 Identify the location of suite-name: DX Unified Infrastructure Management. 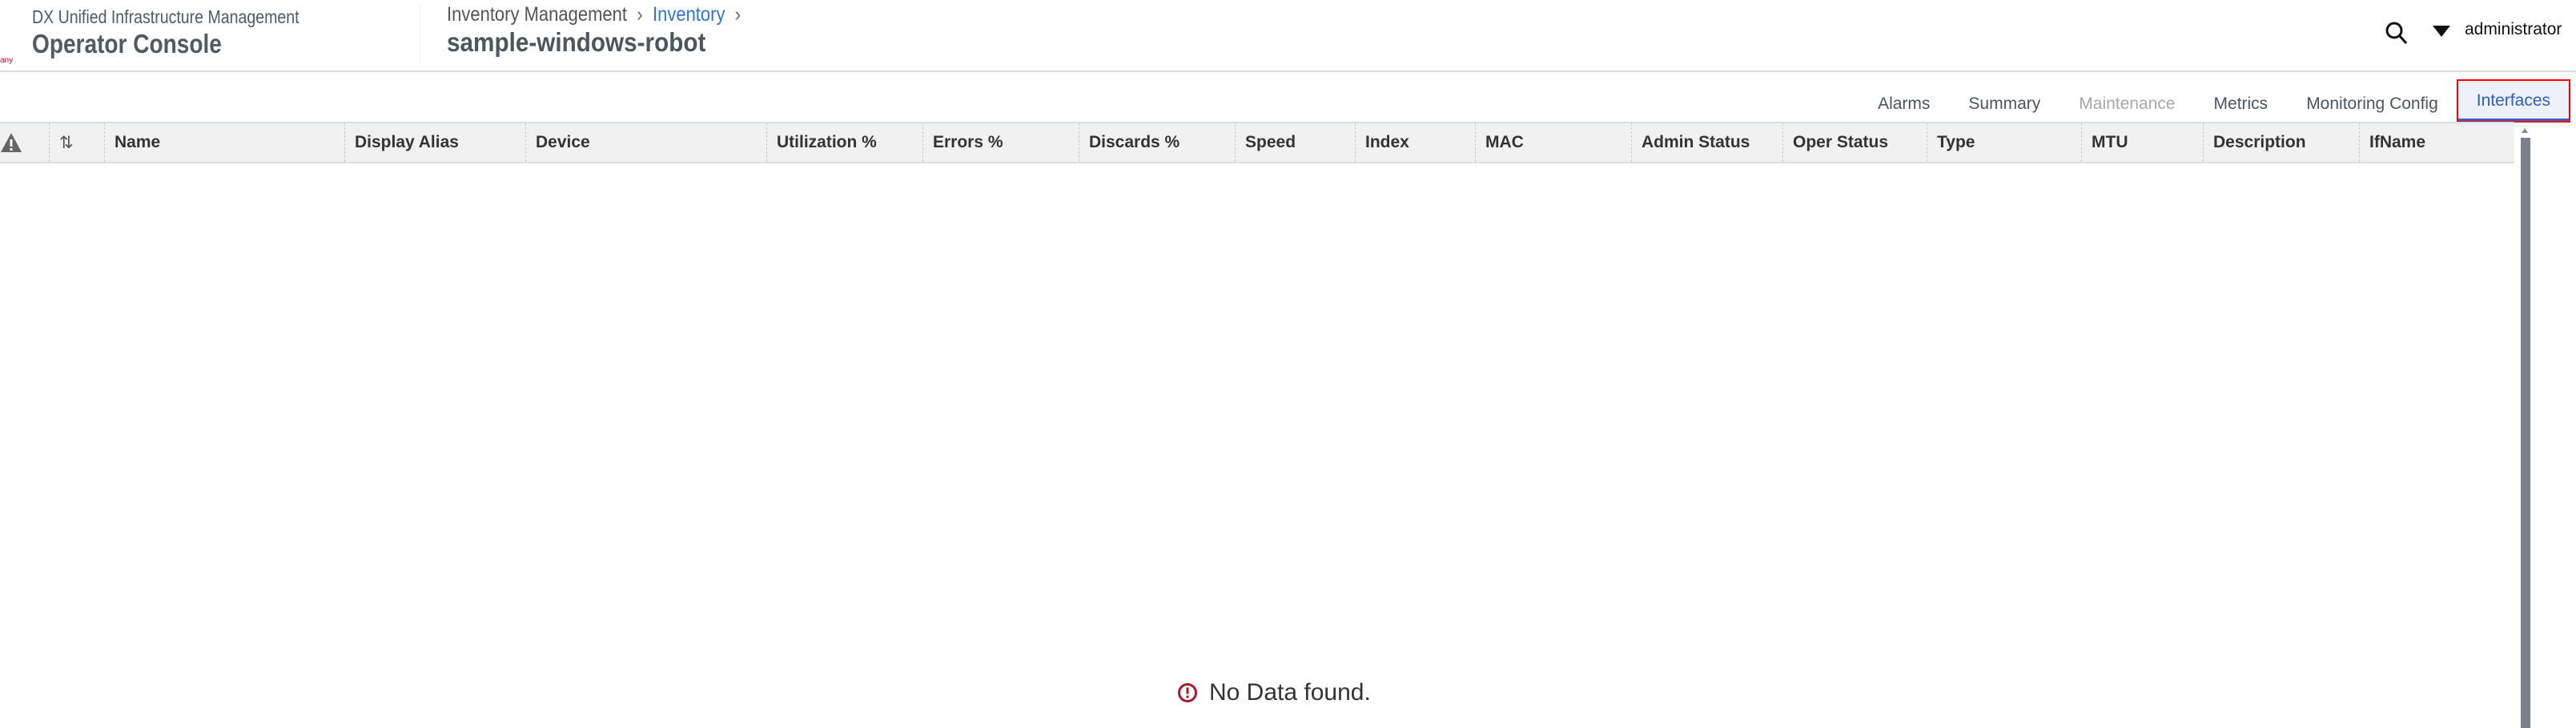
(165, 16).